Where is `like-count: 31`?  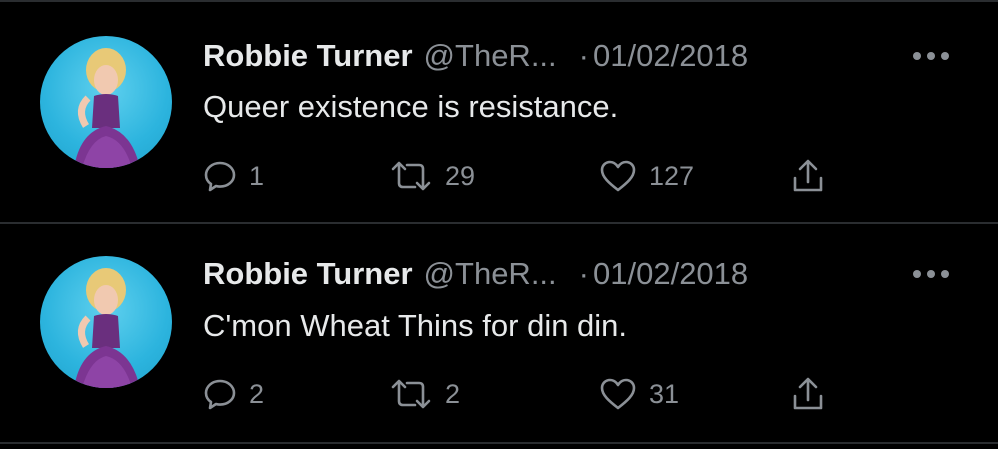
like-count: 31 is located at coordinates (664, 393).